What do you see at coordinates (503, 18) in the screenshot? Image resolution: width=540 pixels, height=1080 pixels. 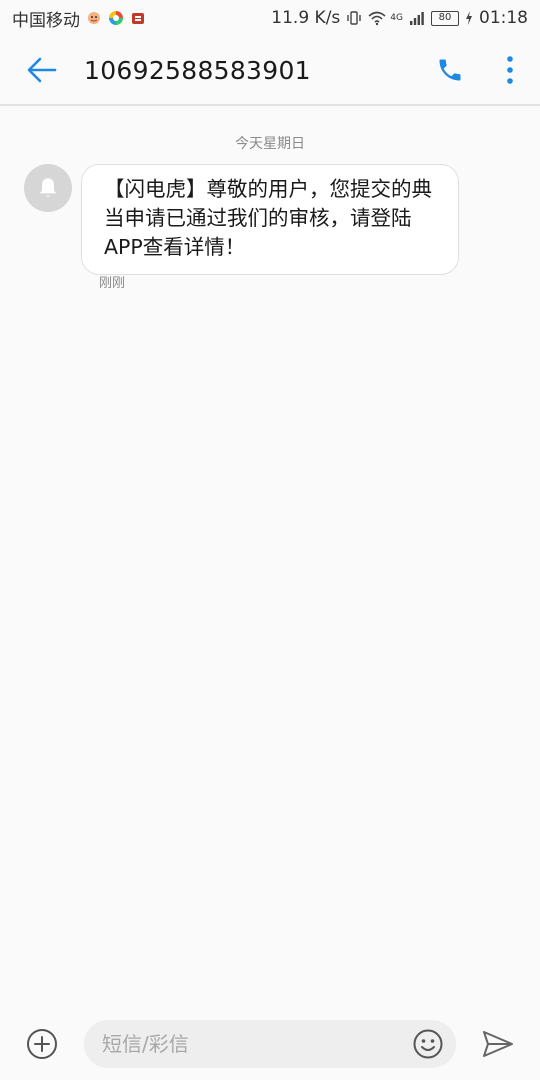 I see `clock: 01:18` at bounding box center [503, 18].